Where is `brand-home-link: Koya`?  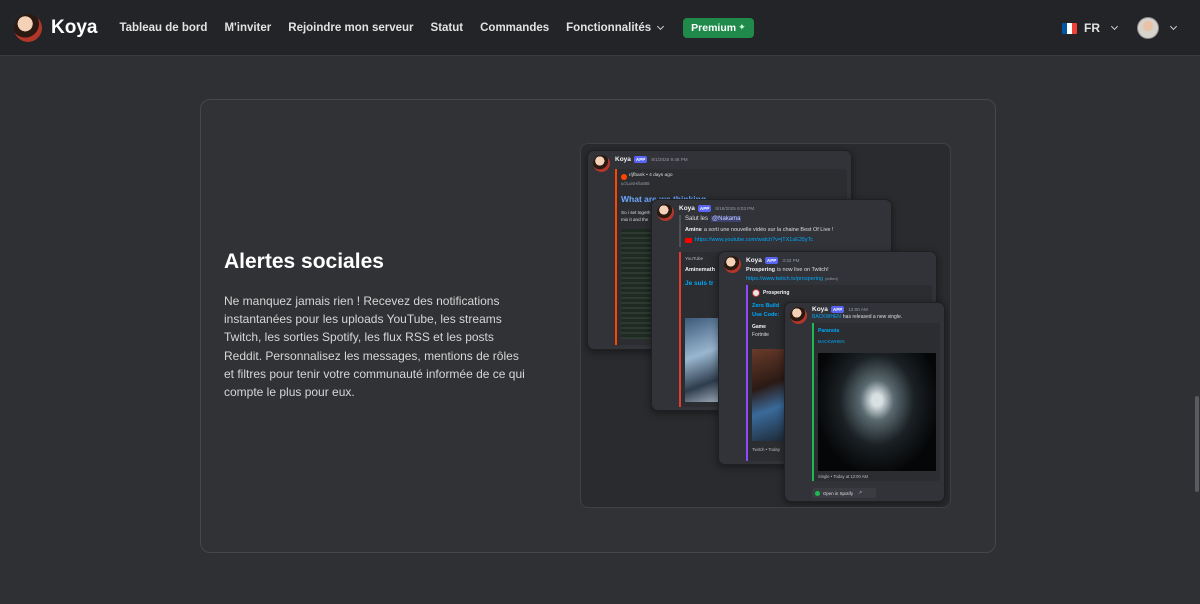 brand-home-link: Koya is located at coordinates (56, 27).